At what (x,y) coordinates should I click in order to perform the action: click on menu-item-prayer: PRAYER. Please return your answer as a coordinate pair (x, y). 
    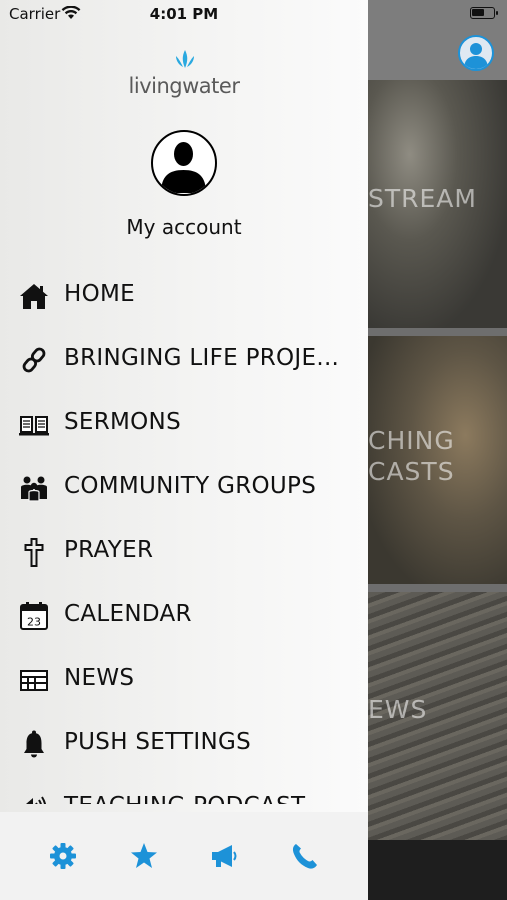
    Looking at the image, I should click on (184, 552).